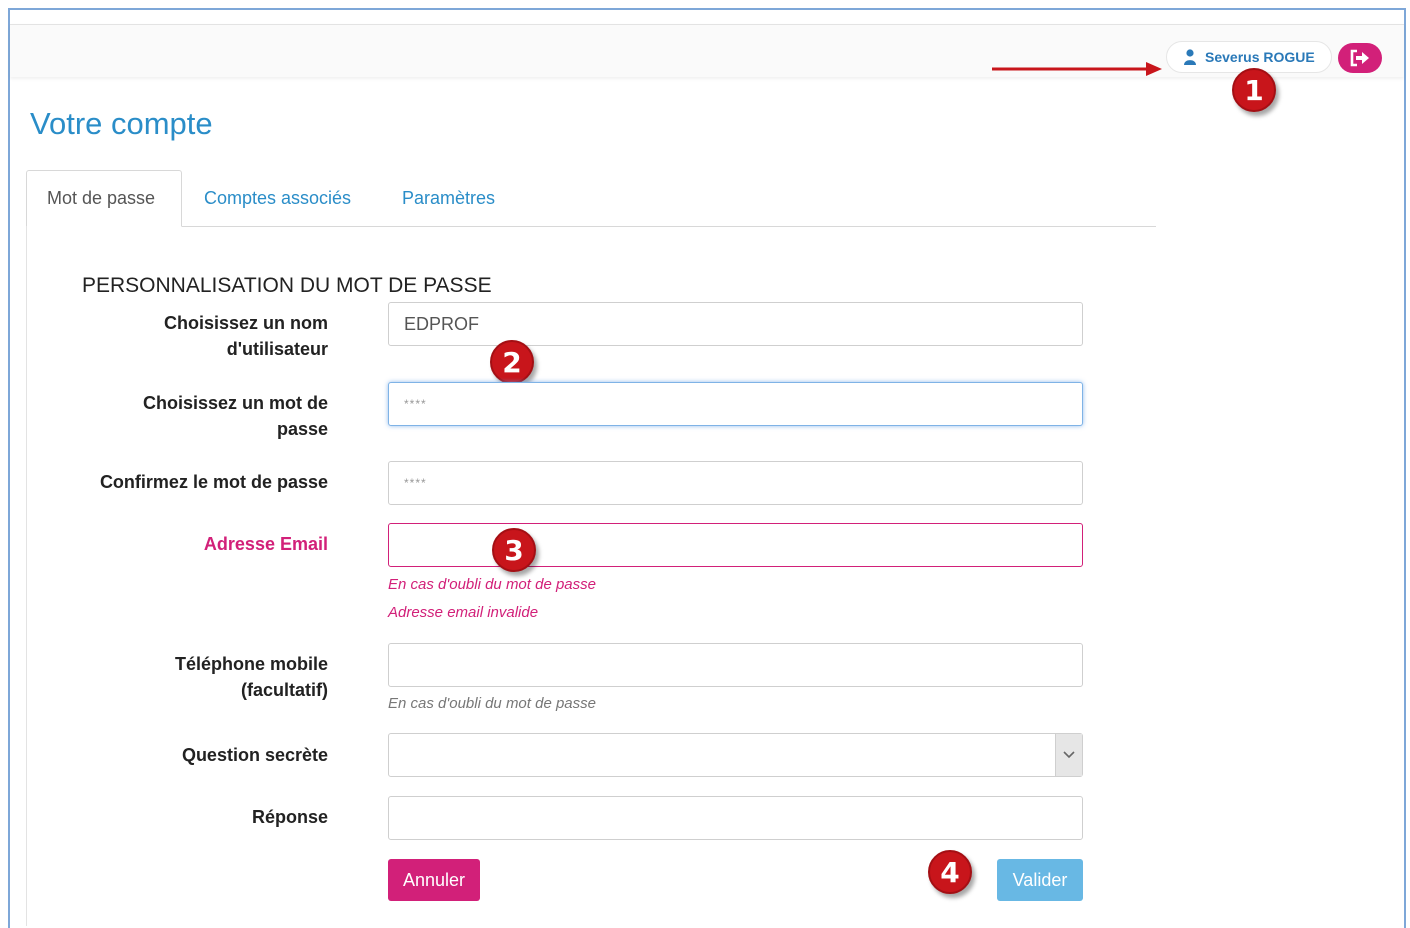  Describe the element at coordinates (1260, 57) in the screenshot. I see `user-name: Severus ROGUE` at that location.